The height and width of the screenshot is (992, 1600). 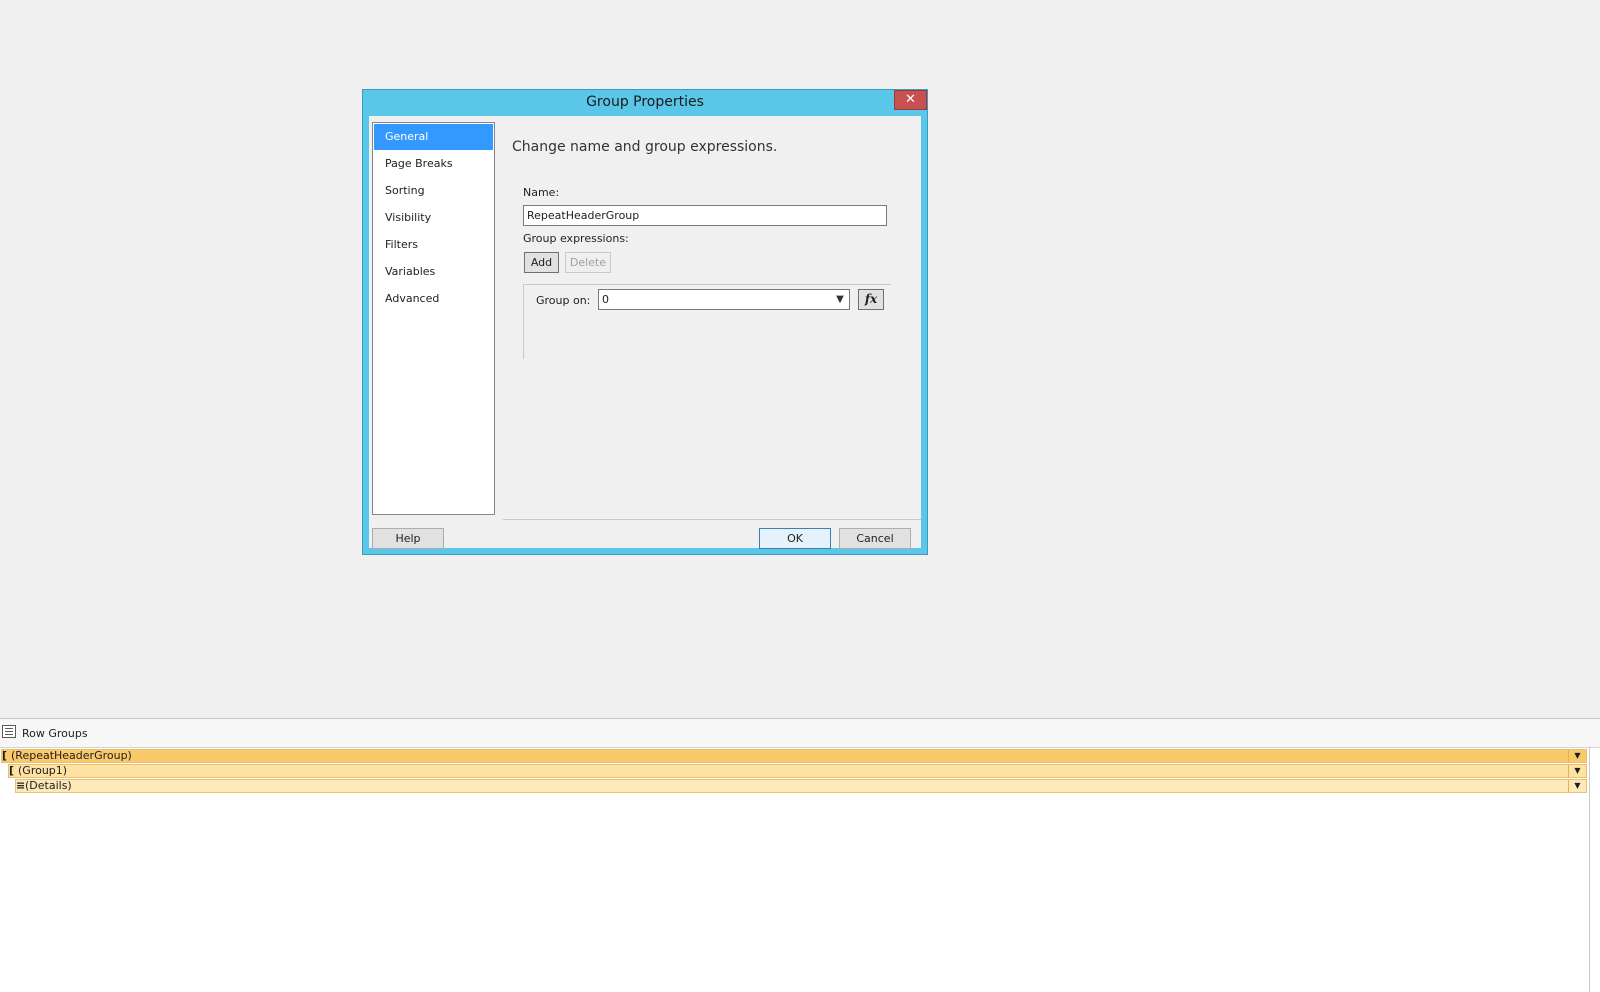 I want to click on group-on-label: Group on:, so click(x=563, y=300).